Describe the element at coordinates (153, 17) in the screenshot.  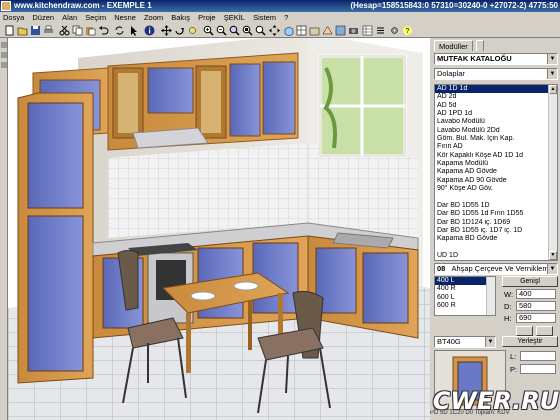
I see `menu-zoom: Zoom` at that location.